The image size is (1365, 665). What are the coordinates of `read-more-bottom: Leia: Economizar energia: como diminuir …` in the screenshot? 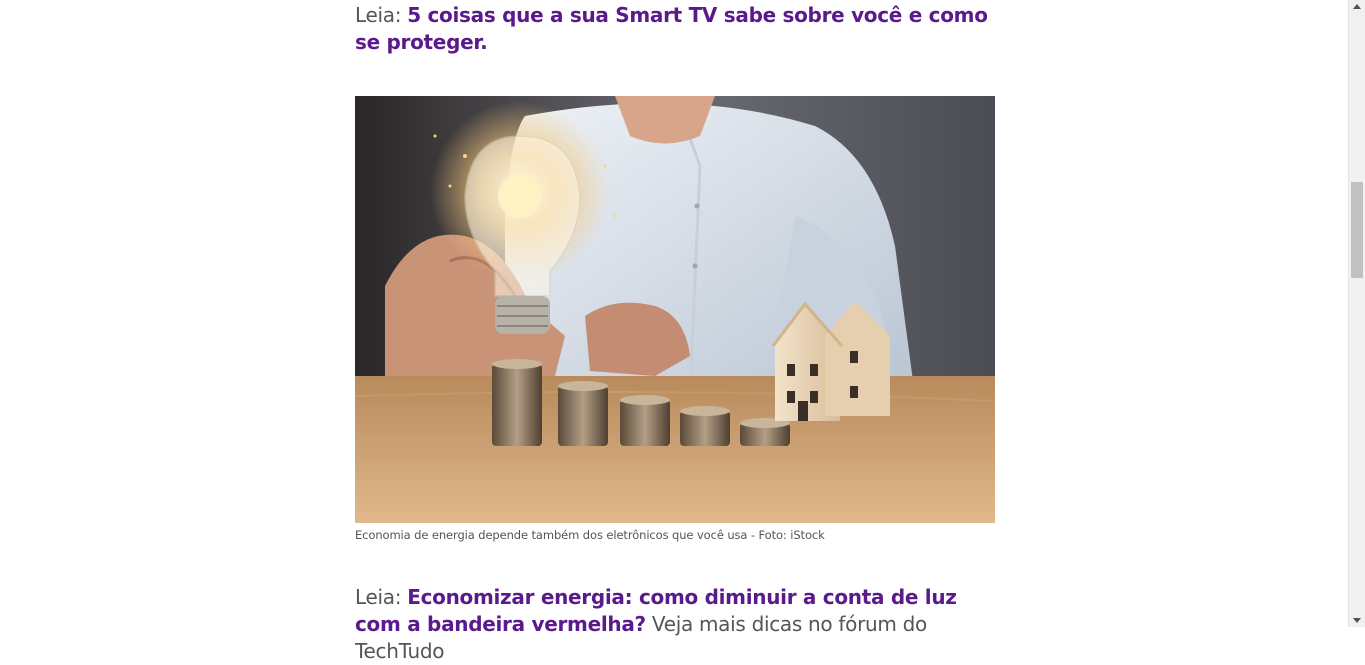 It's located at (675, 624).